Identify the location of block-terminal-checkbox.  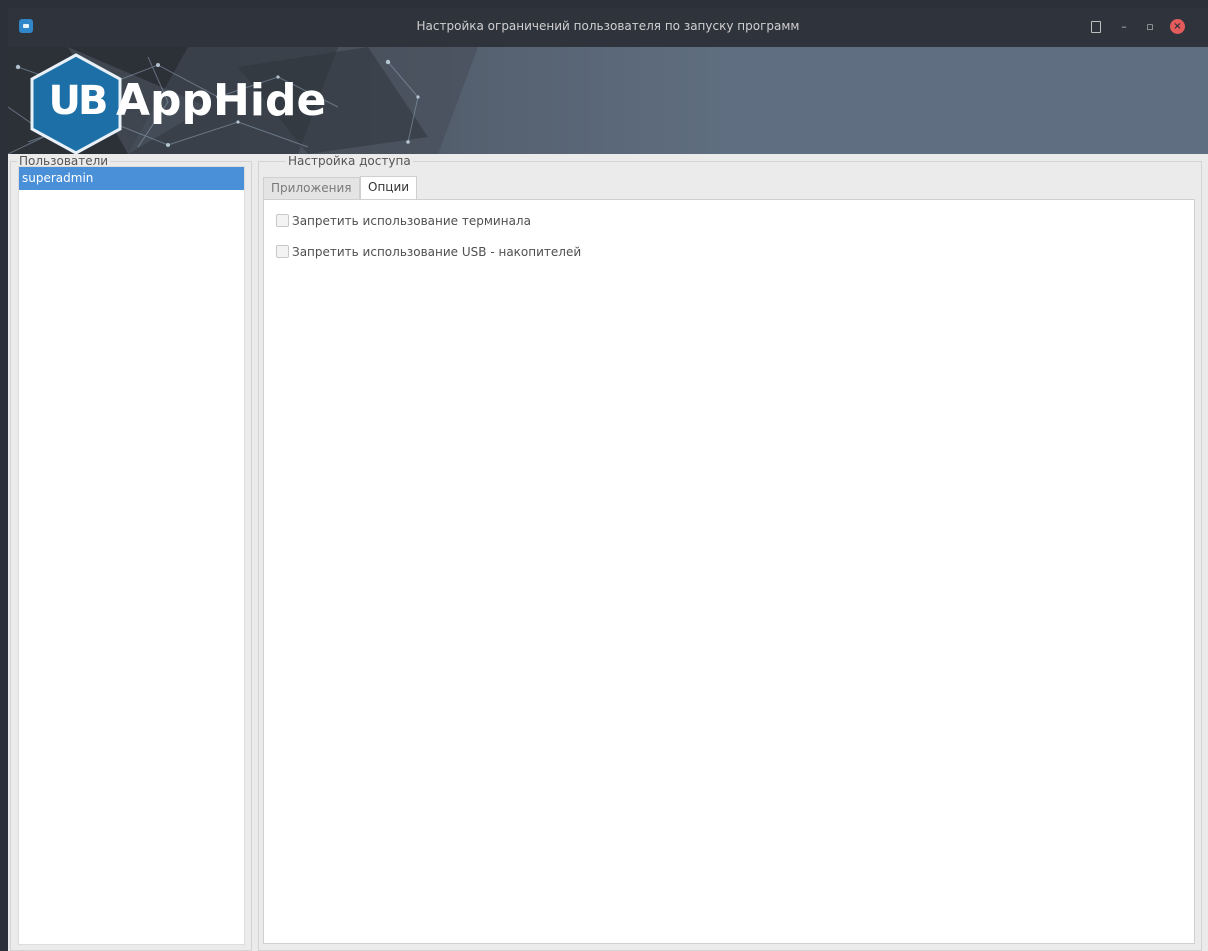
(282, 220).